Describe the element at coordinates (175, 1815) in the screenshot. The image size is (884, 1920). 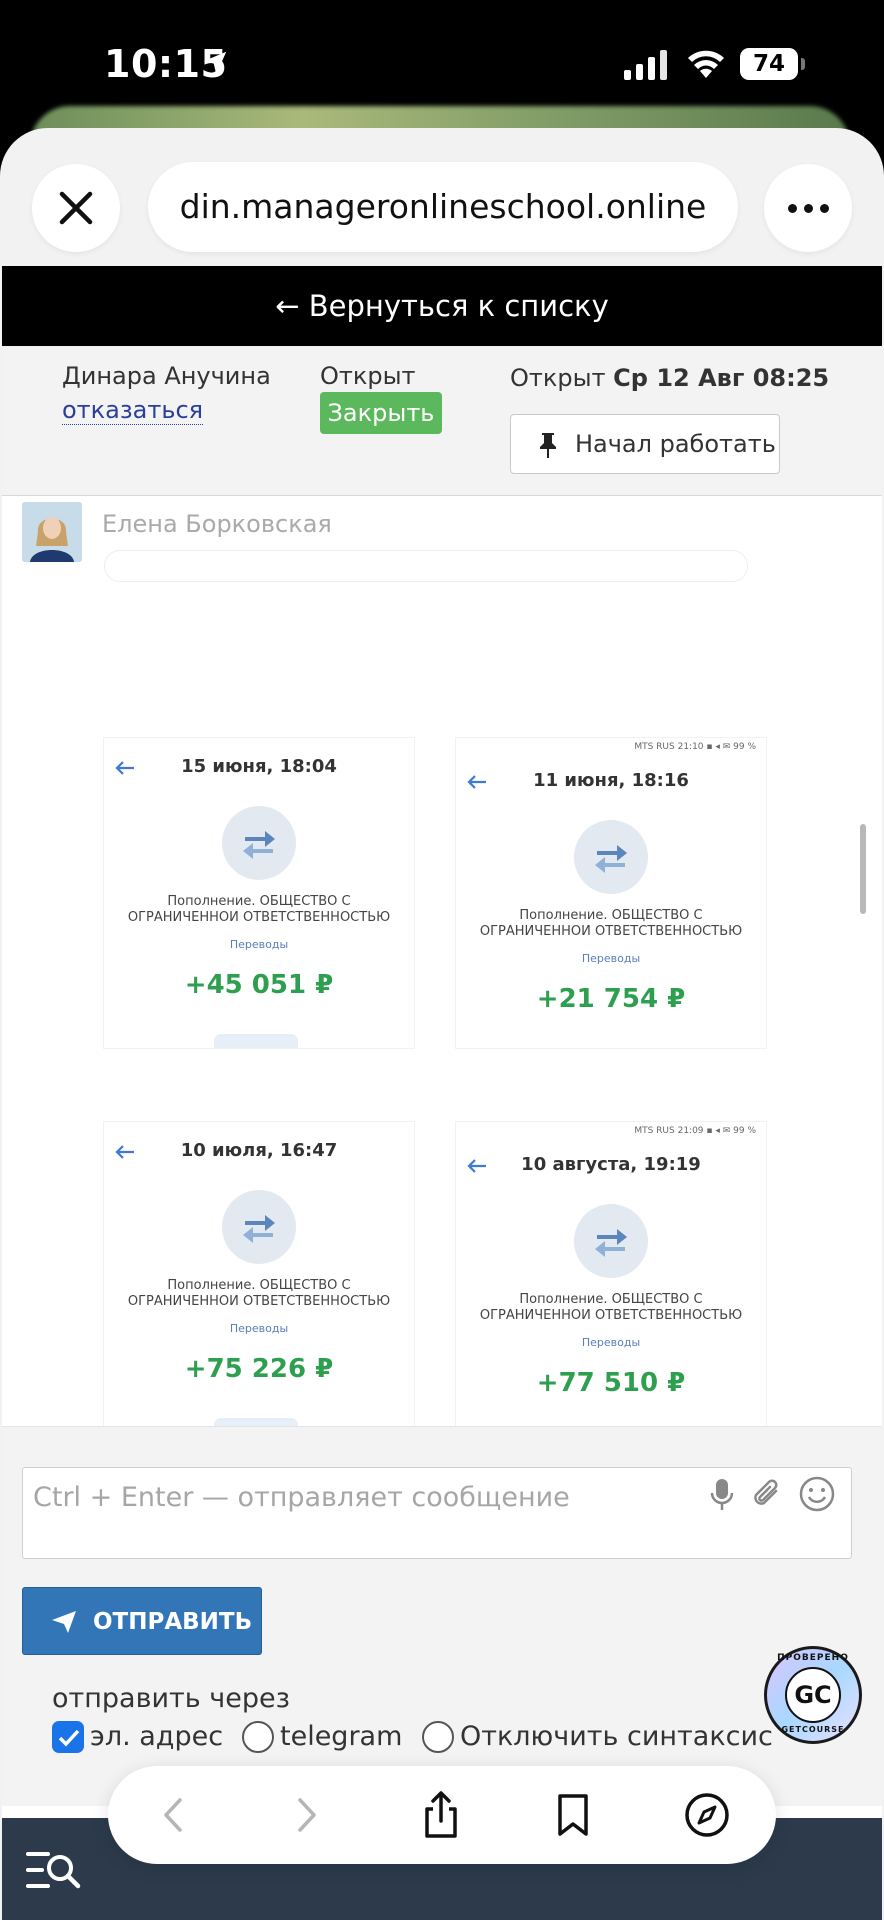
I see `back-icon` at that location.